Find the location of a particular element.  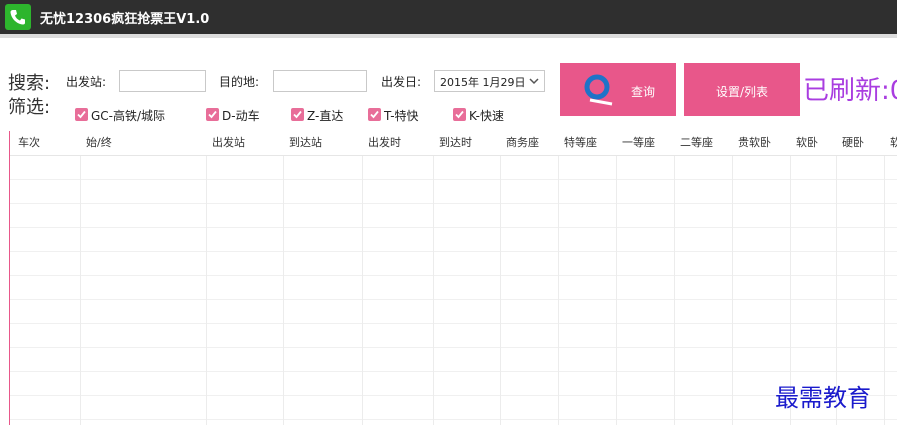

window-title: 无忧12306疯狂抢票王V1.0 is located at coordinates (125, 19).